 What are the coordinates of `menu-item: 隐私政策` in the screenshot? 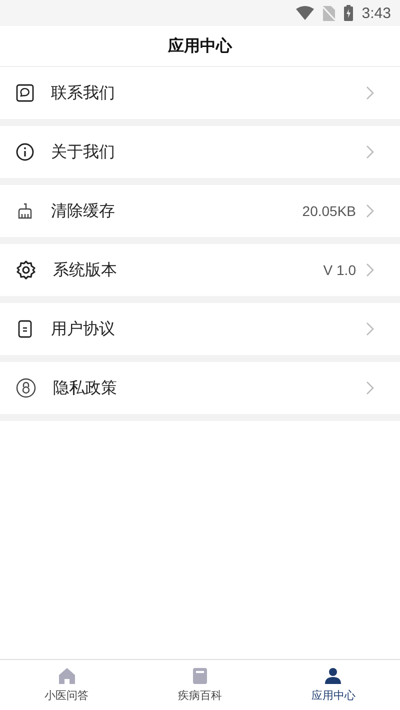 It's located at (200, 388).